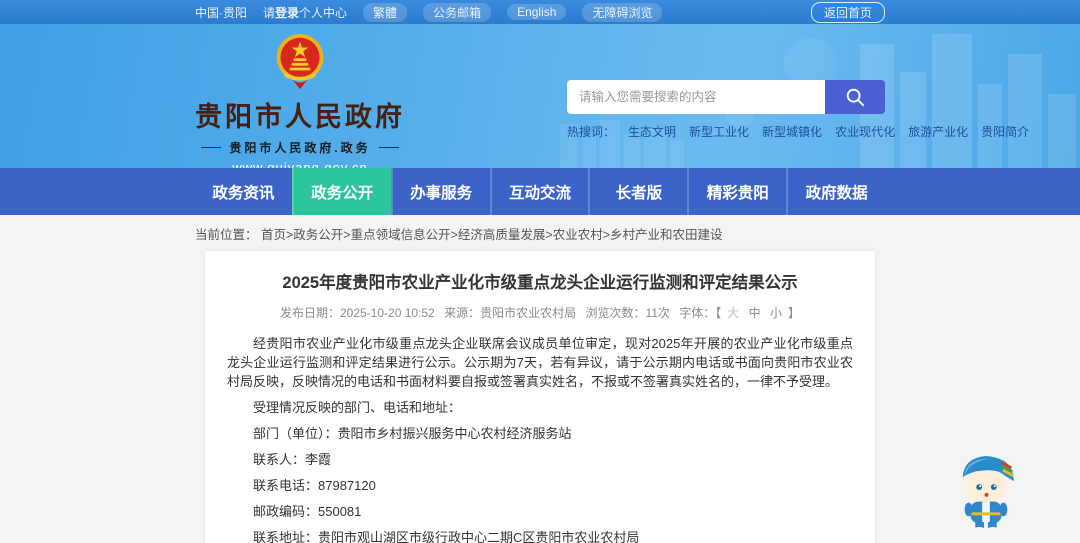 Image resolution: width=1080 pixels, height=543 pixels. I want to click on hot-search-label: 热搜词：, so click(591, 132).